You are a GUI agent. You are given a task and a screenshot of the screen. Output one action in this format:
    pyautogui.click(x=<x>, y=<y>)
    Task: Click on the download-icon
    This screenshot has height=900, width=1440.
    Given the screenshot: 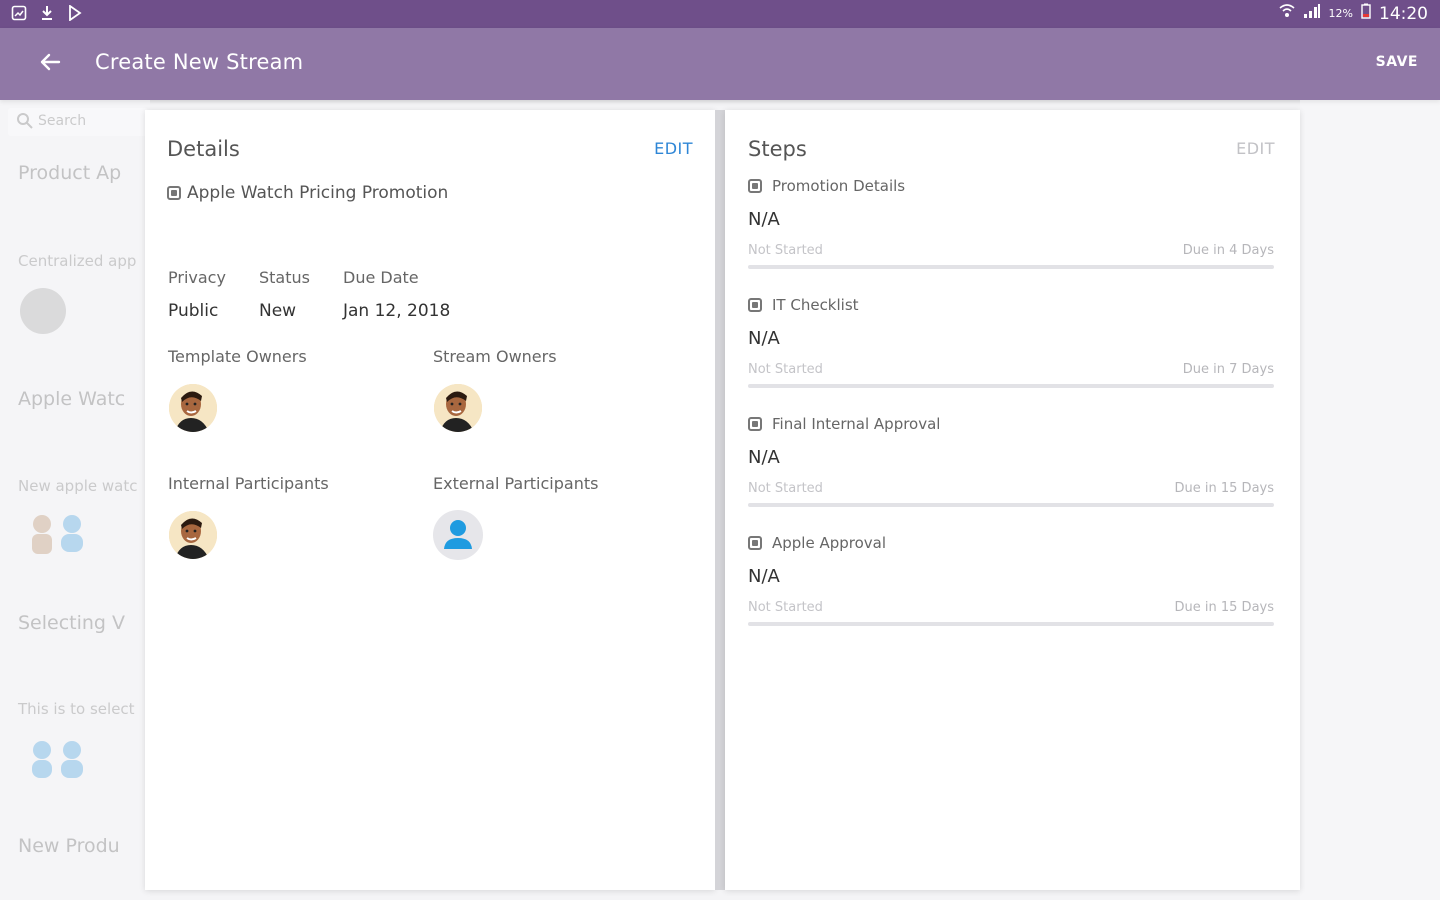 What is the action you would take?
    pyautogui.click(x=47, y=13)
    